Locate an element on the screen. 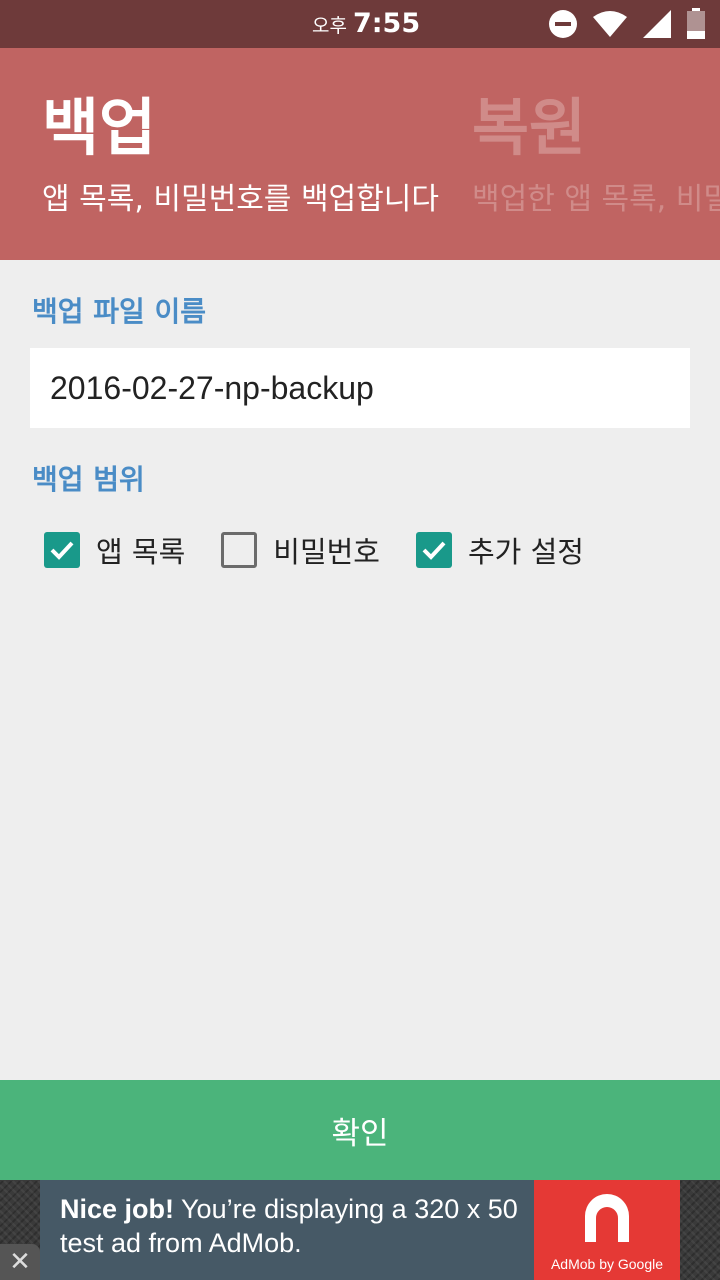  admob-caption: AdMob by Google is located at coordinates (607, 1264).